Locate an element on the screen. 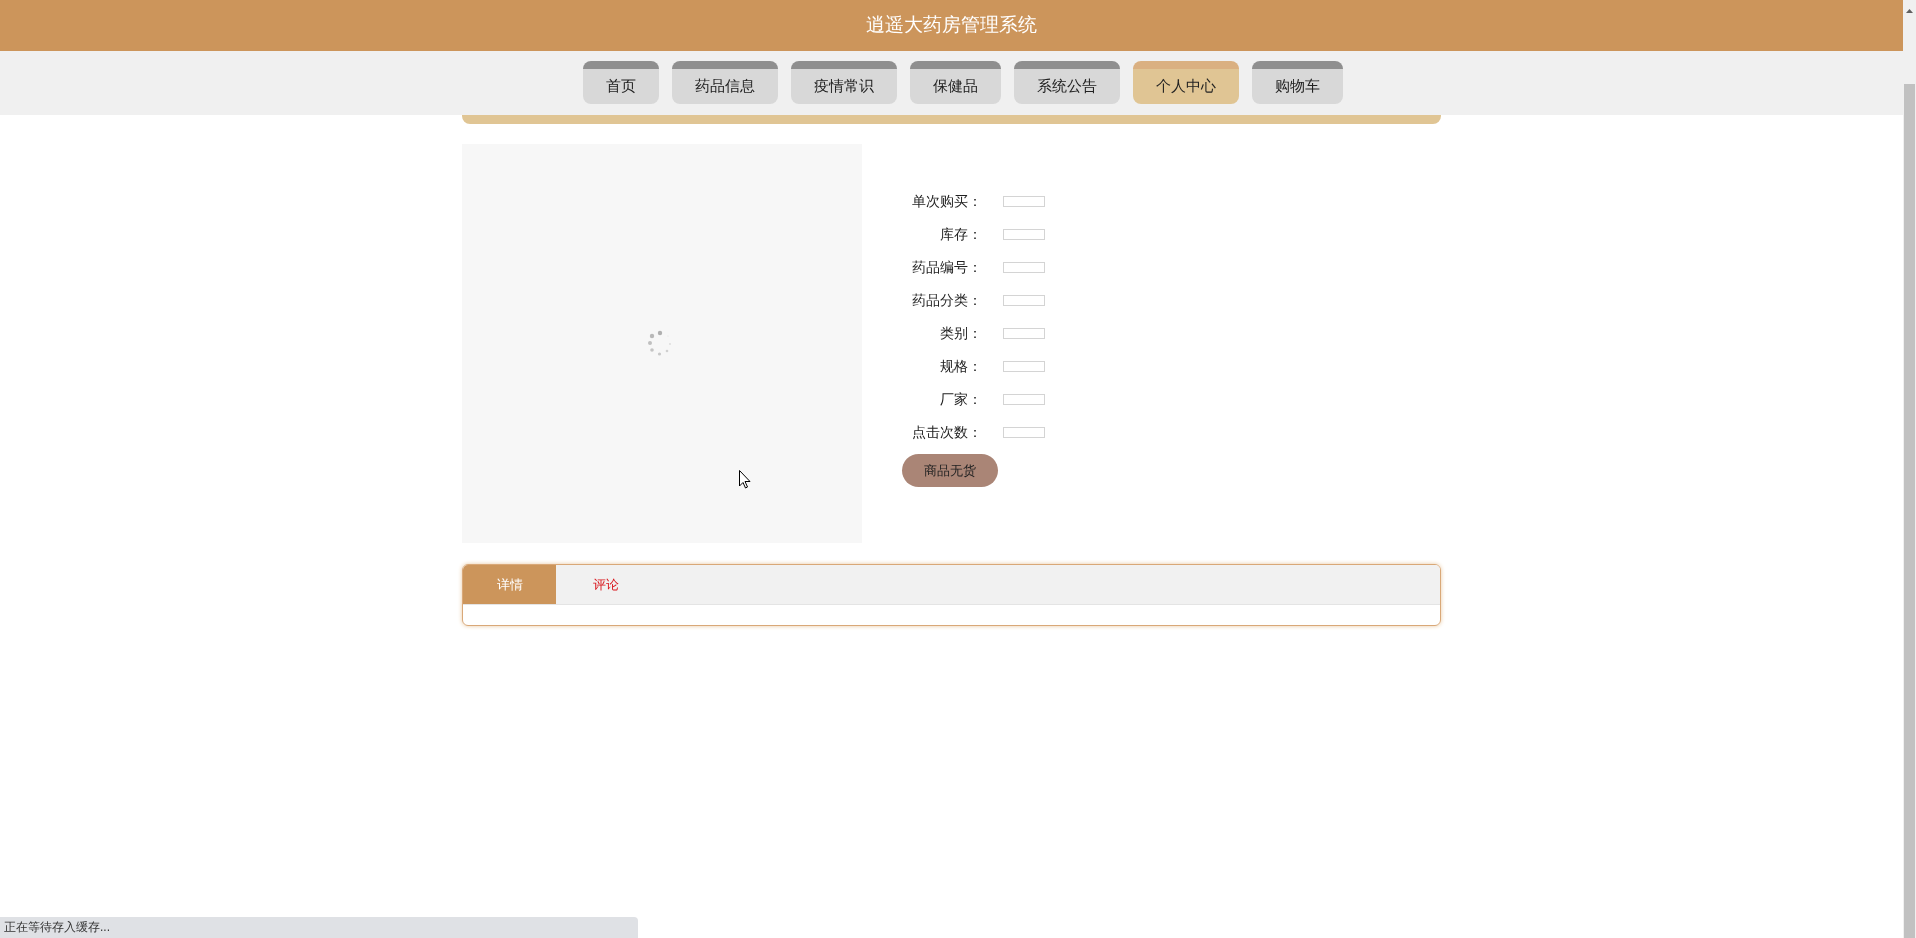 The image size is (1916, 938). nav-tab: 保健品 is located at coordinates (955, 82).